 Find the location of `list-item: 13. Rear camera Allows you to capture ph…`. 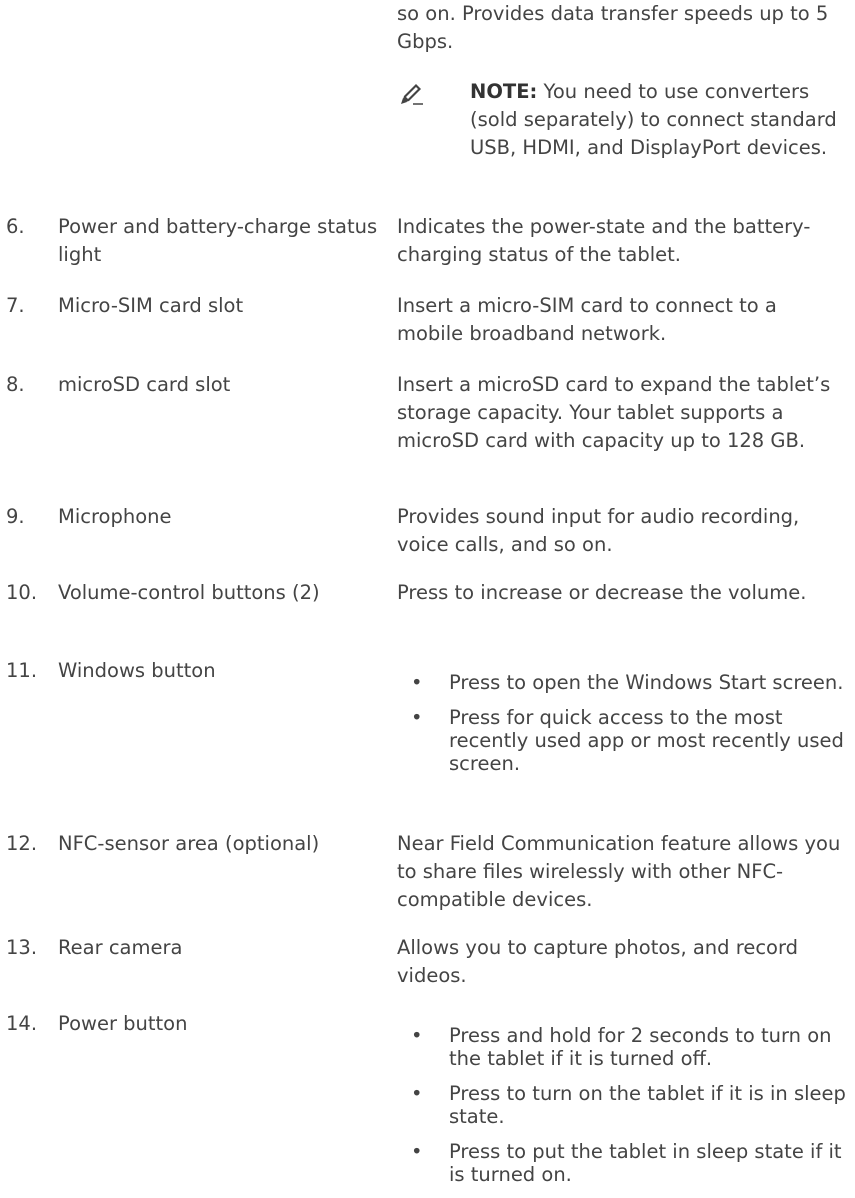

list-item: 13. Rear camera Allows you to capture ph… is located at coordinates (427, 964).